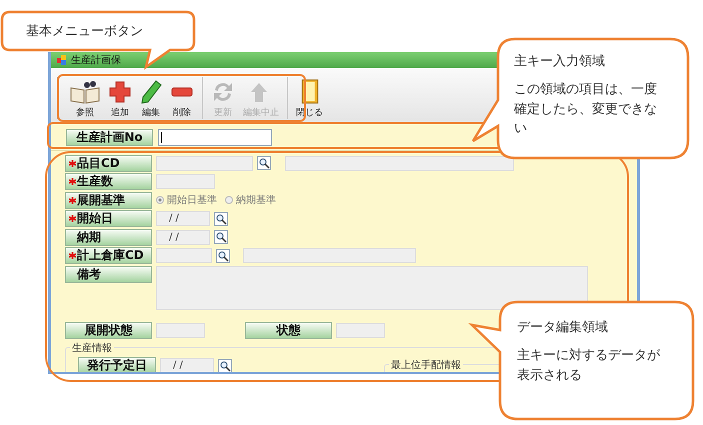 This screenshot has height=425, width=703. What do you see at coordinates (215, 137) in the screenshot?
I see `input-field` at bounding box center [215, 137].